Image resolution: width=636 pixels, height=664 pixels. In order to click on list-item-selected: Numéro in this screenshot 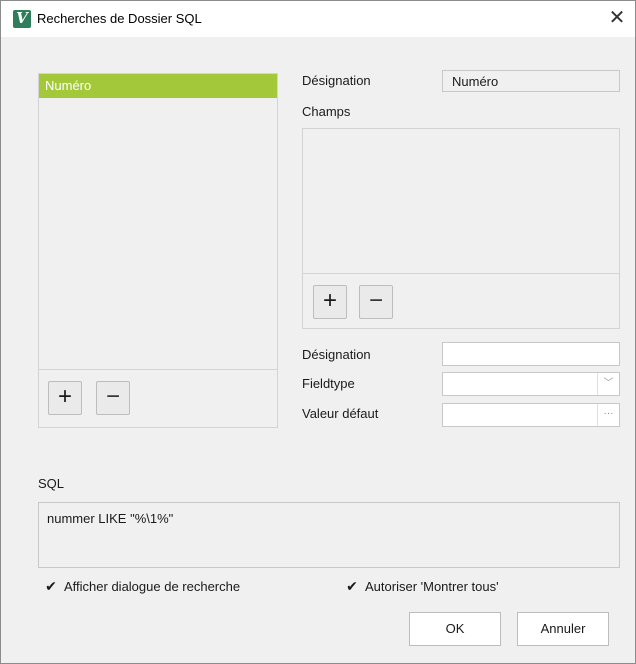, I will do `click(158, 86)`.